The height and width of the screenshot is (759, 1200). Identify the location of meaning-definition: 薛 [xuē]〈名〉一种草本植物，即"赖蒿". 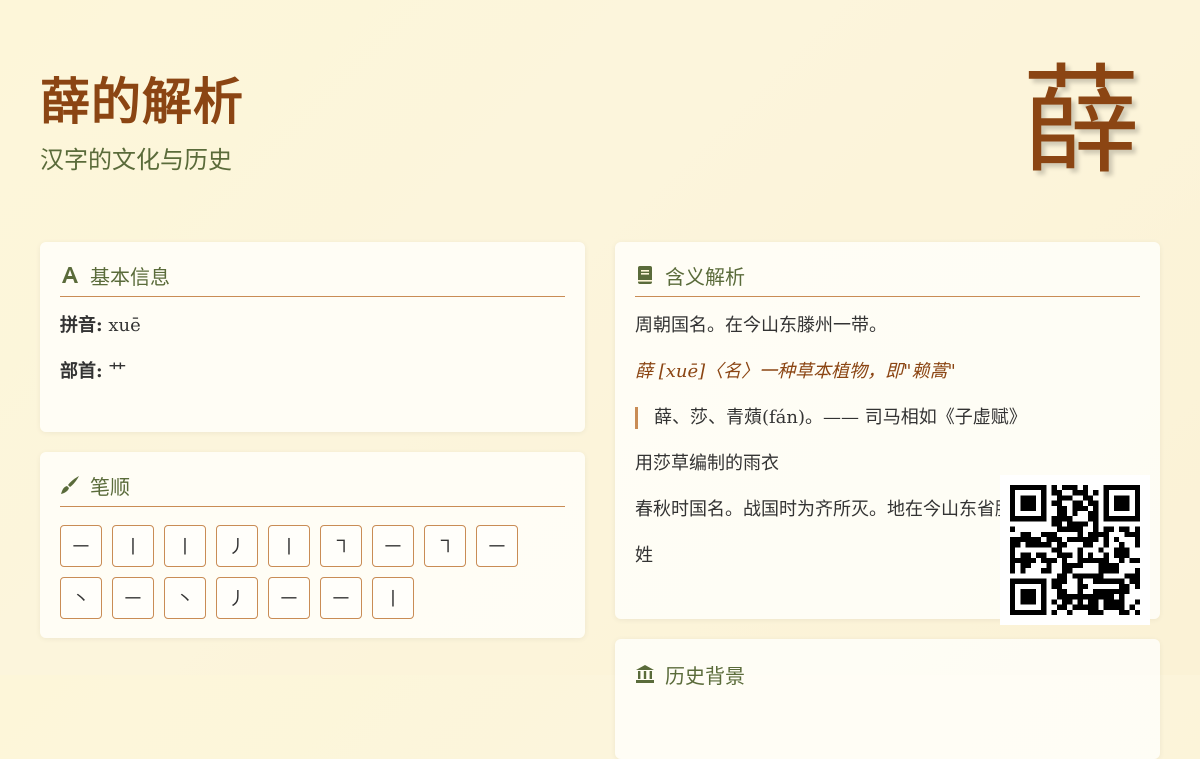
(795, 371).